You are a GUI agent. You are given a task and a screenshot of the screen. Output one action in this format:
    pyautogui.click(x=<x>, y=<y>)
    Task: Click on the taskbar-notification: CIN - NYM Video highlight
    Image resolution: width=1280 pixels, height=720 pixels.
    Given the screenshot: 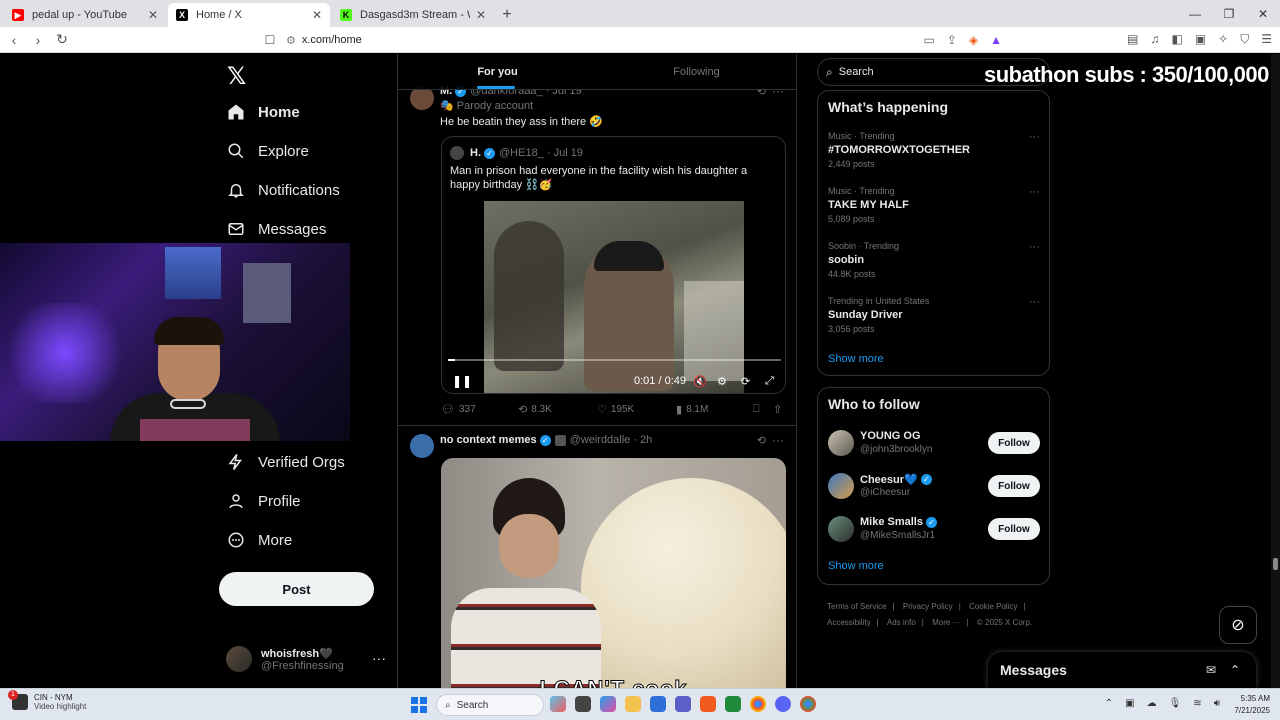 What is the action you would take?
    pyautogui.click(x=47, y=700)
    